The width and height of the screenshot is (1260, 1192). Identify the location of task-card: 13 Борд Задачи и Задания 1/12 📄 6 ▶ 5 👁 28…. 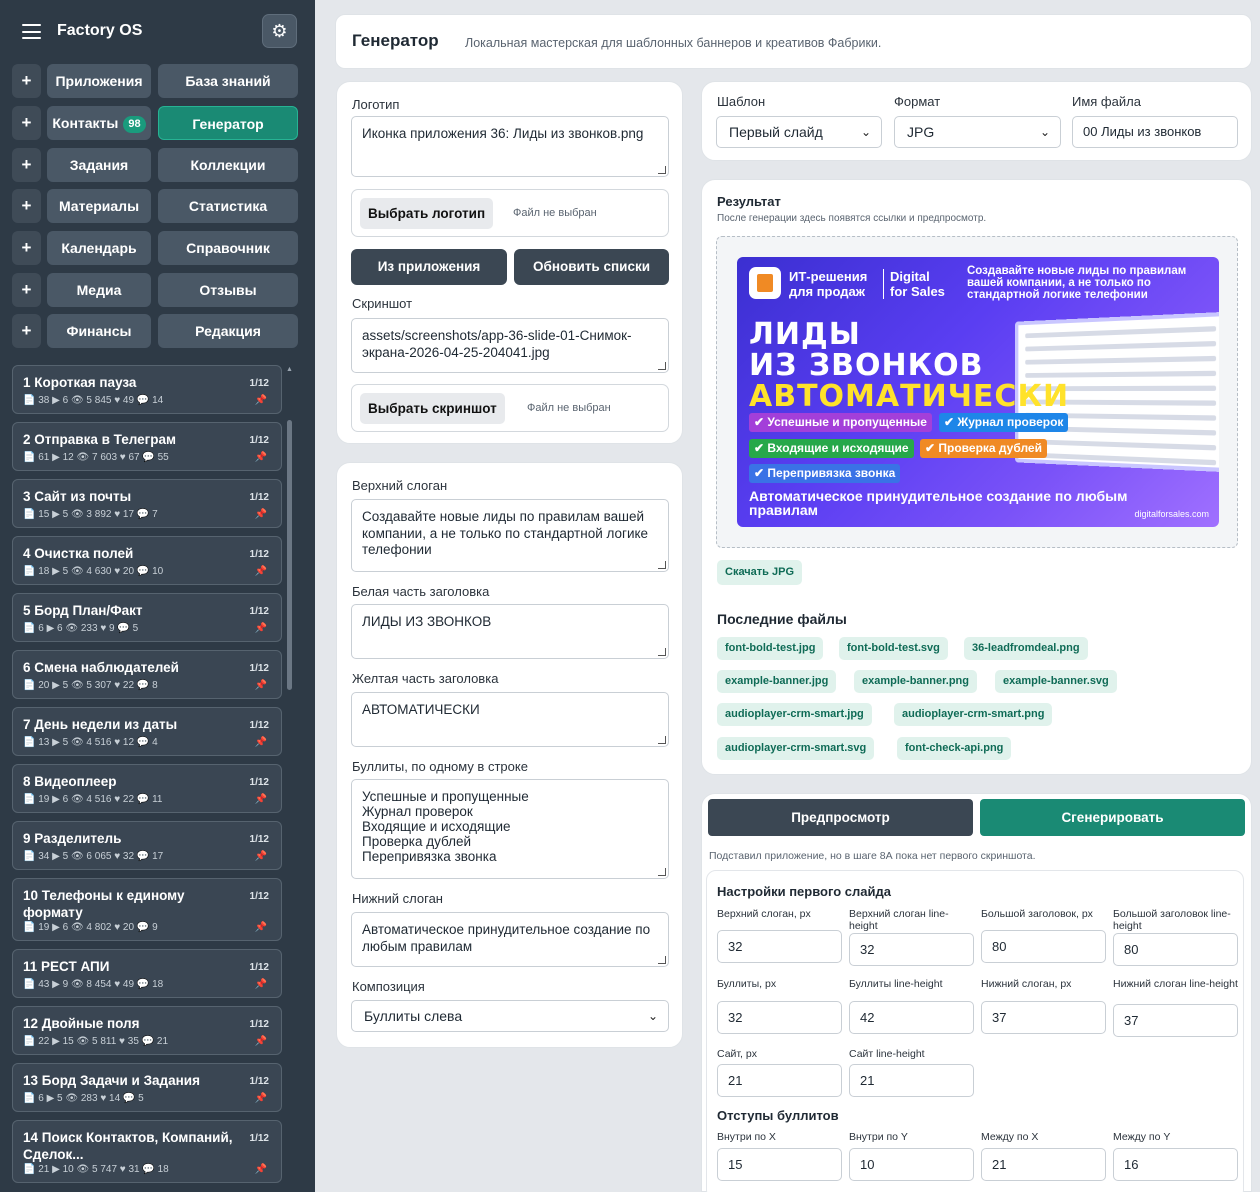
(147, 1087).